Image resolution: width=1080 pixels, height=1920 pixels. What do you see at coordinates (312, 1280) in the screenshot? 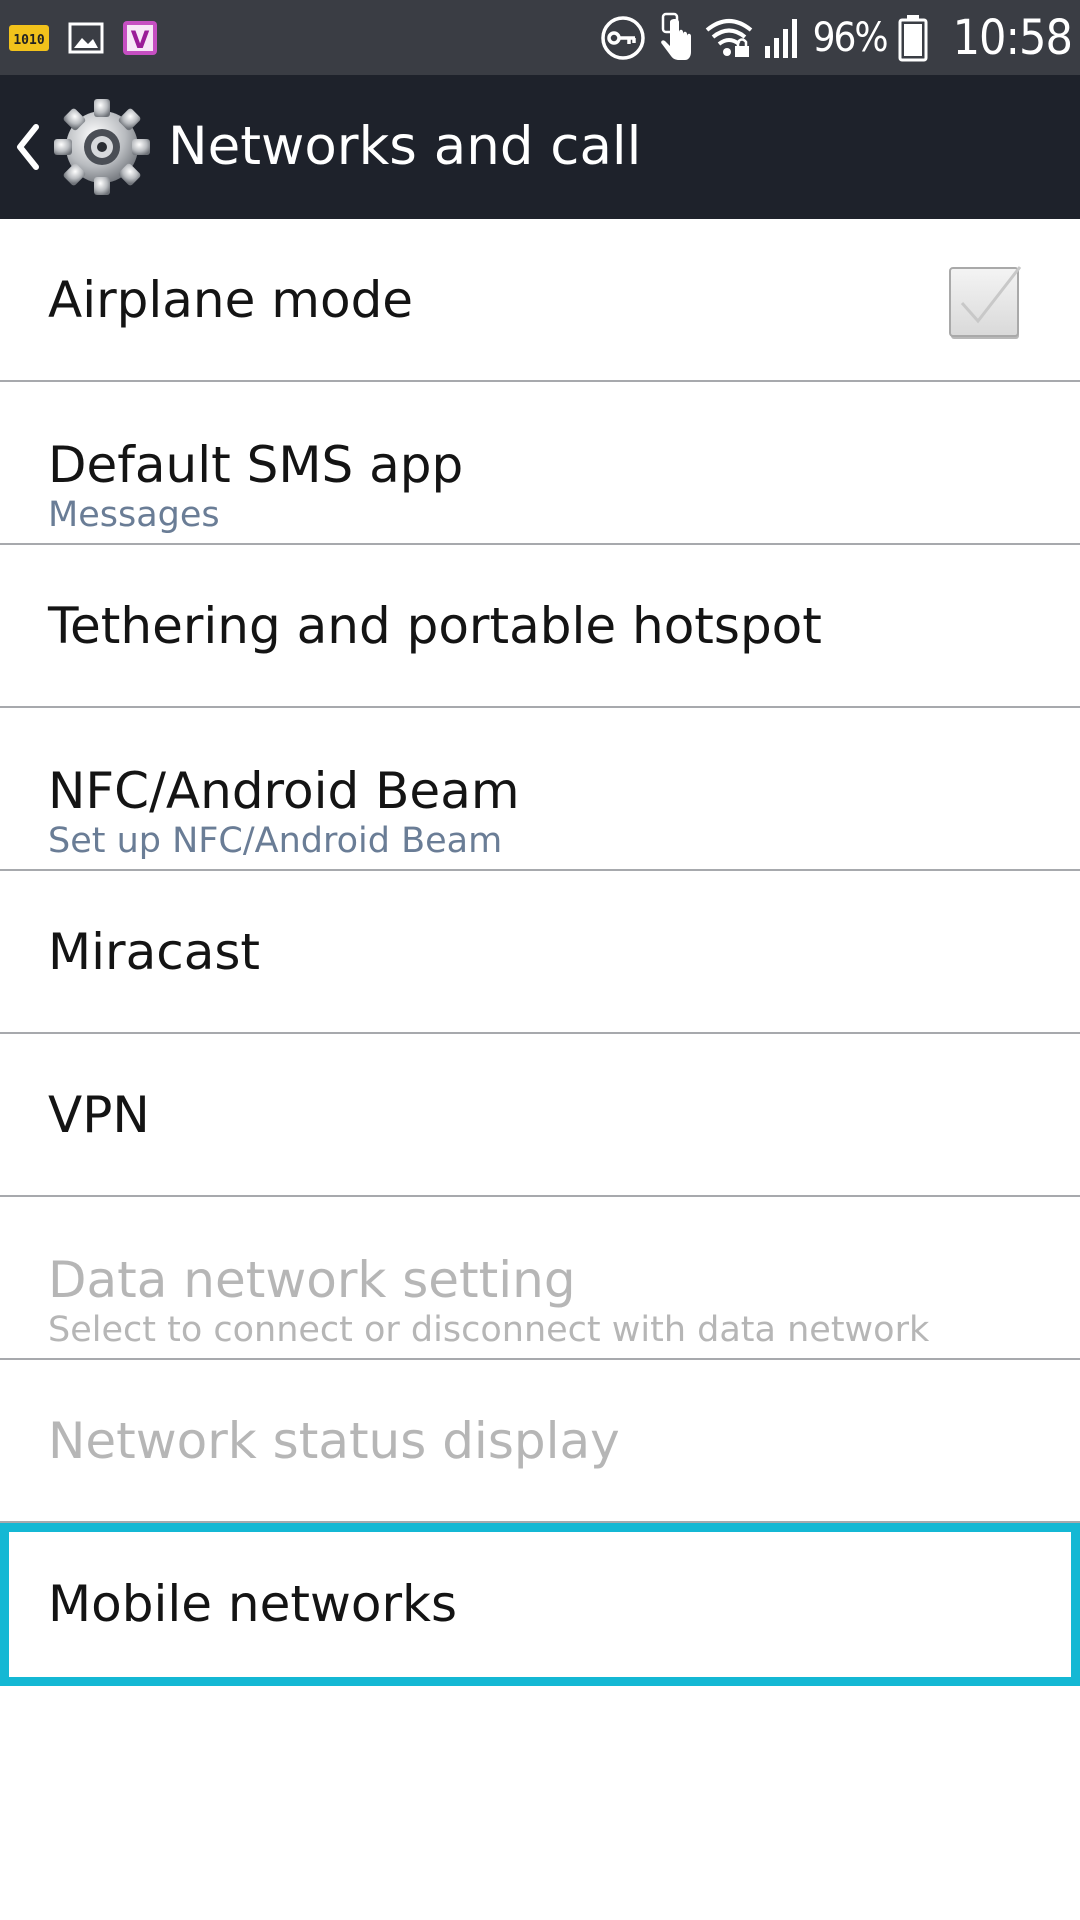
I see `data-network-setting-title: Data network setting` at bounding box center [312, 1280].